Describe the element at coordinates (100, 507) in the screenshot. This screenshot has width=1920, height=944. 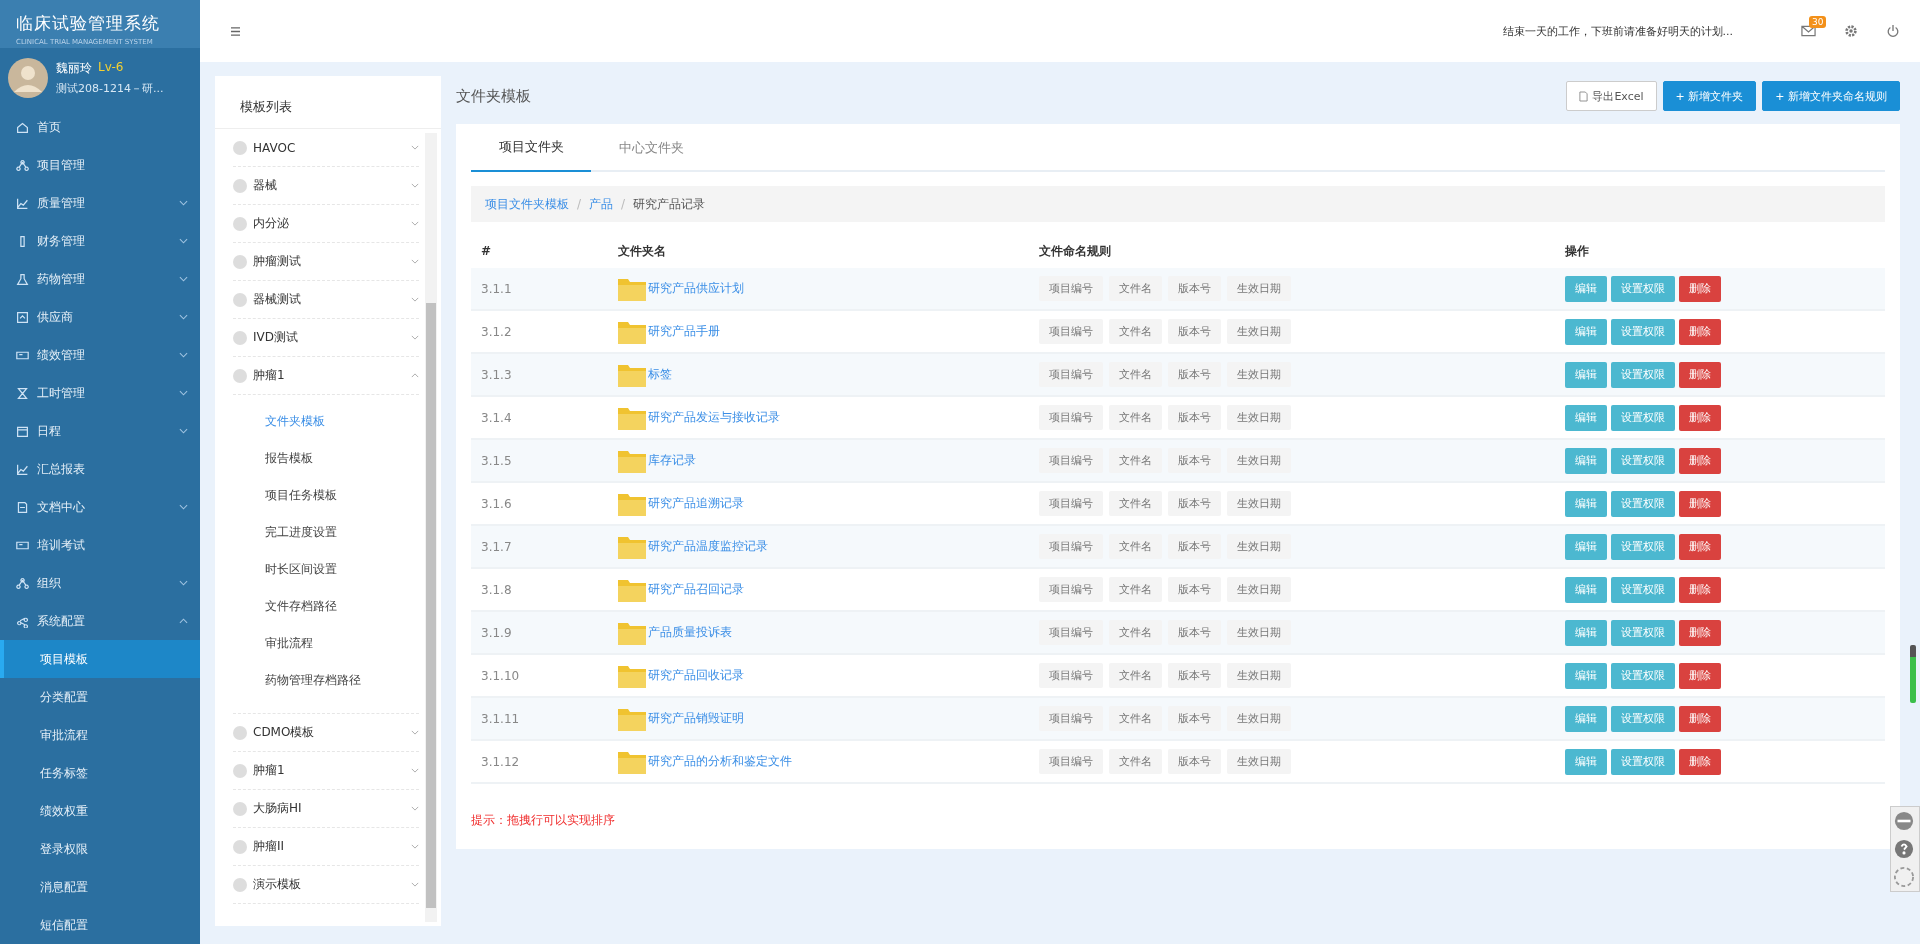
I see `nav-item: 文档中心` at that location.